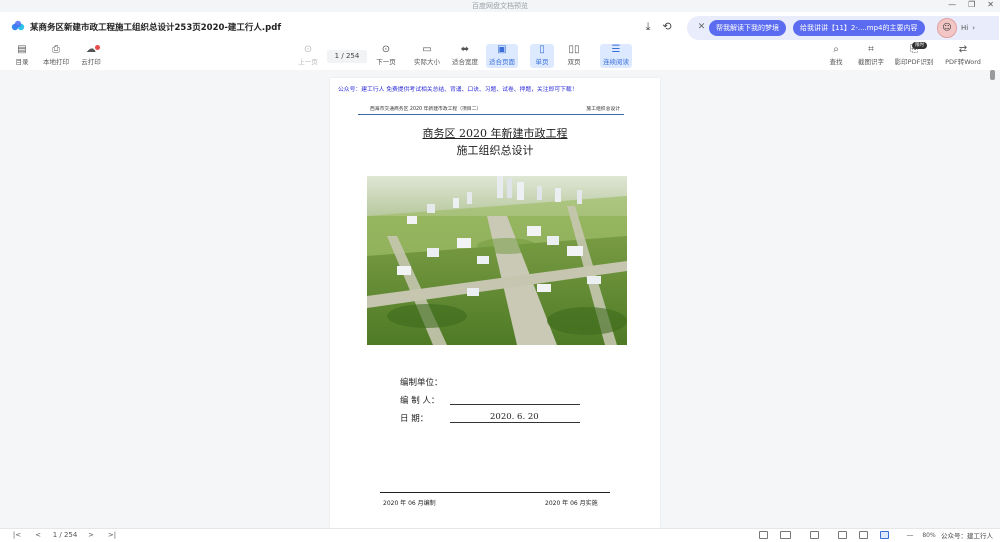 Image resolution: width=1000 pixels, height=542 pixels. Describe the element at coordinates (871, 49) in the screenshot. I see `screenshot-ocr-icon: ⌗` at that location.